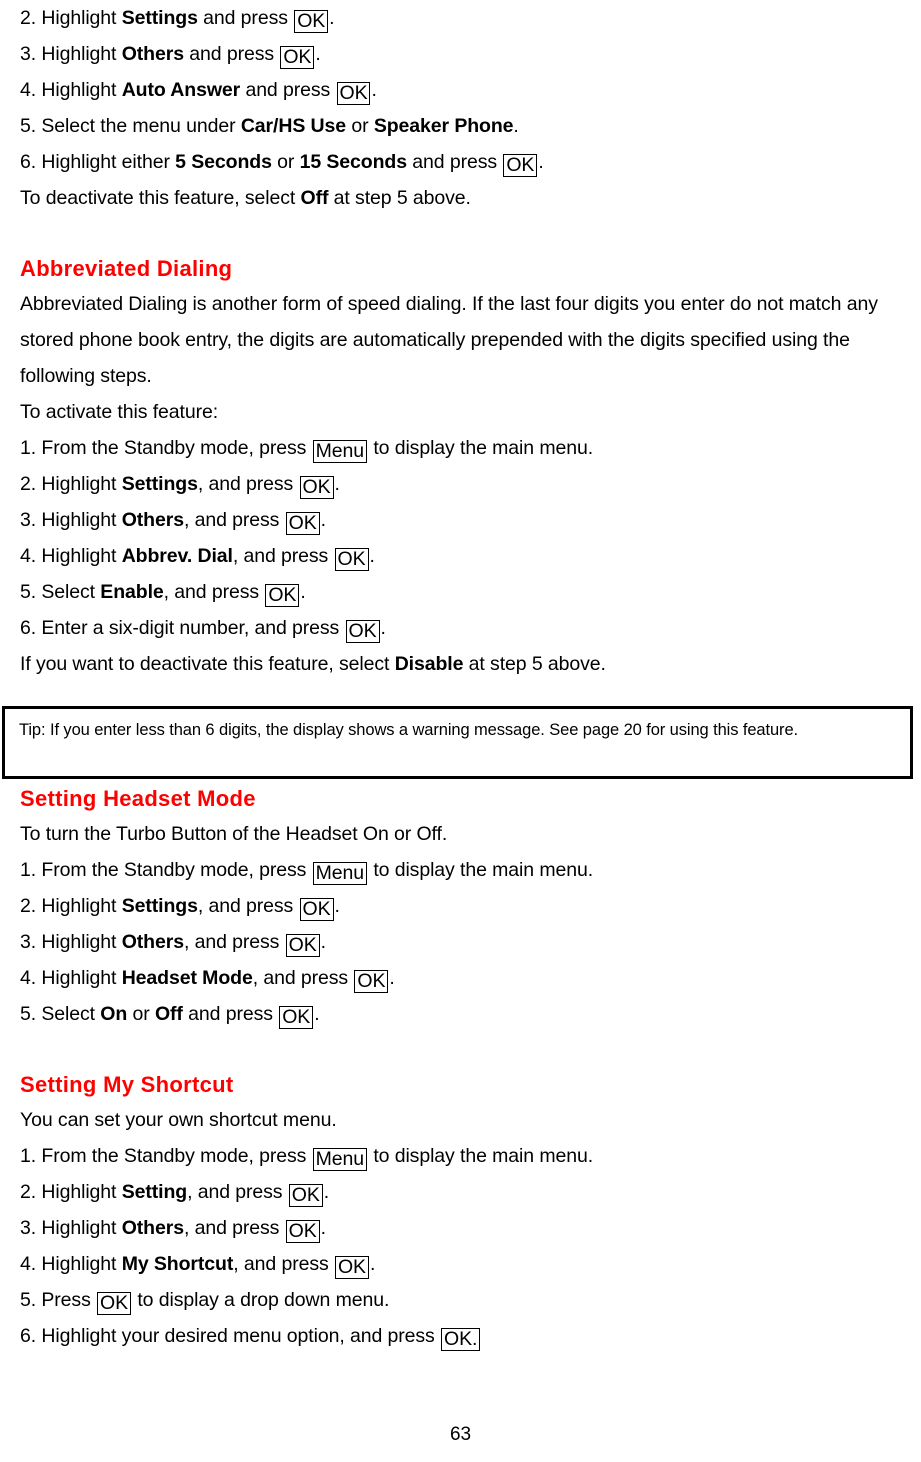 This screenshot has height=1462, width=921. Describe the element at coordinates (230, 1014) in the screenshot. I see `step-text-mid-2: and press` at that location.